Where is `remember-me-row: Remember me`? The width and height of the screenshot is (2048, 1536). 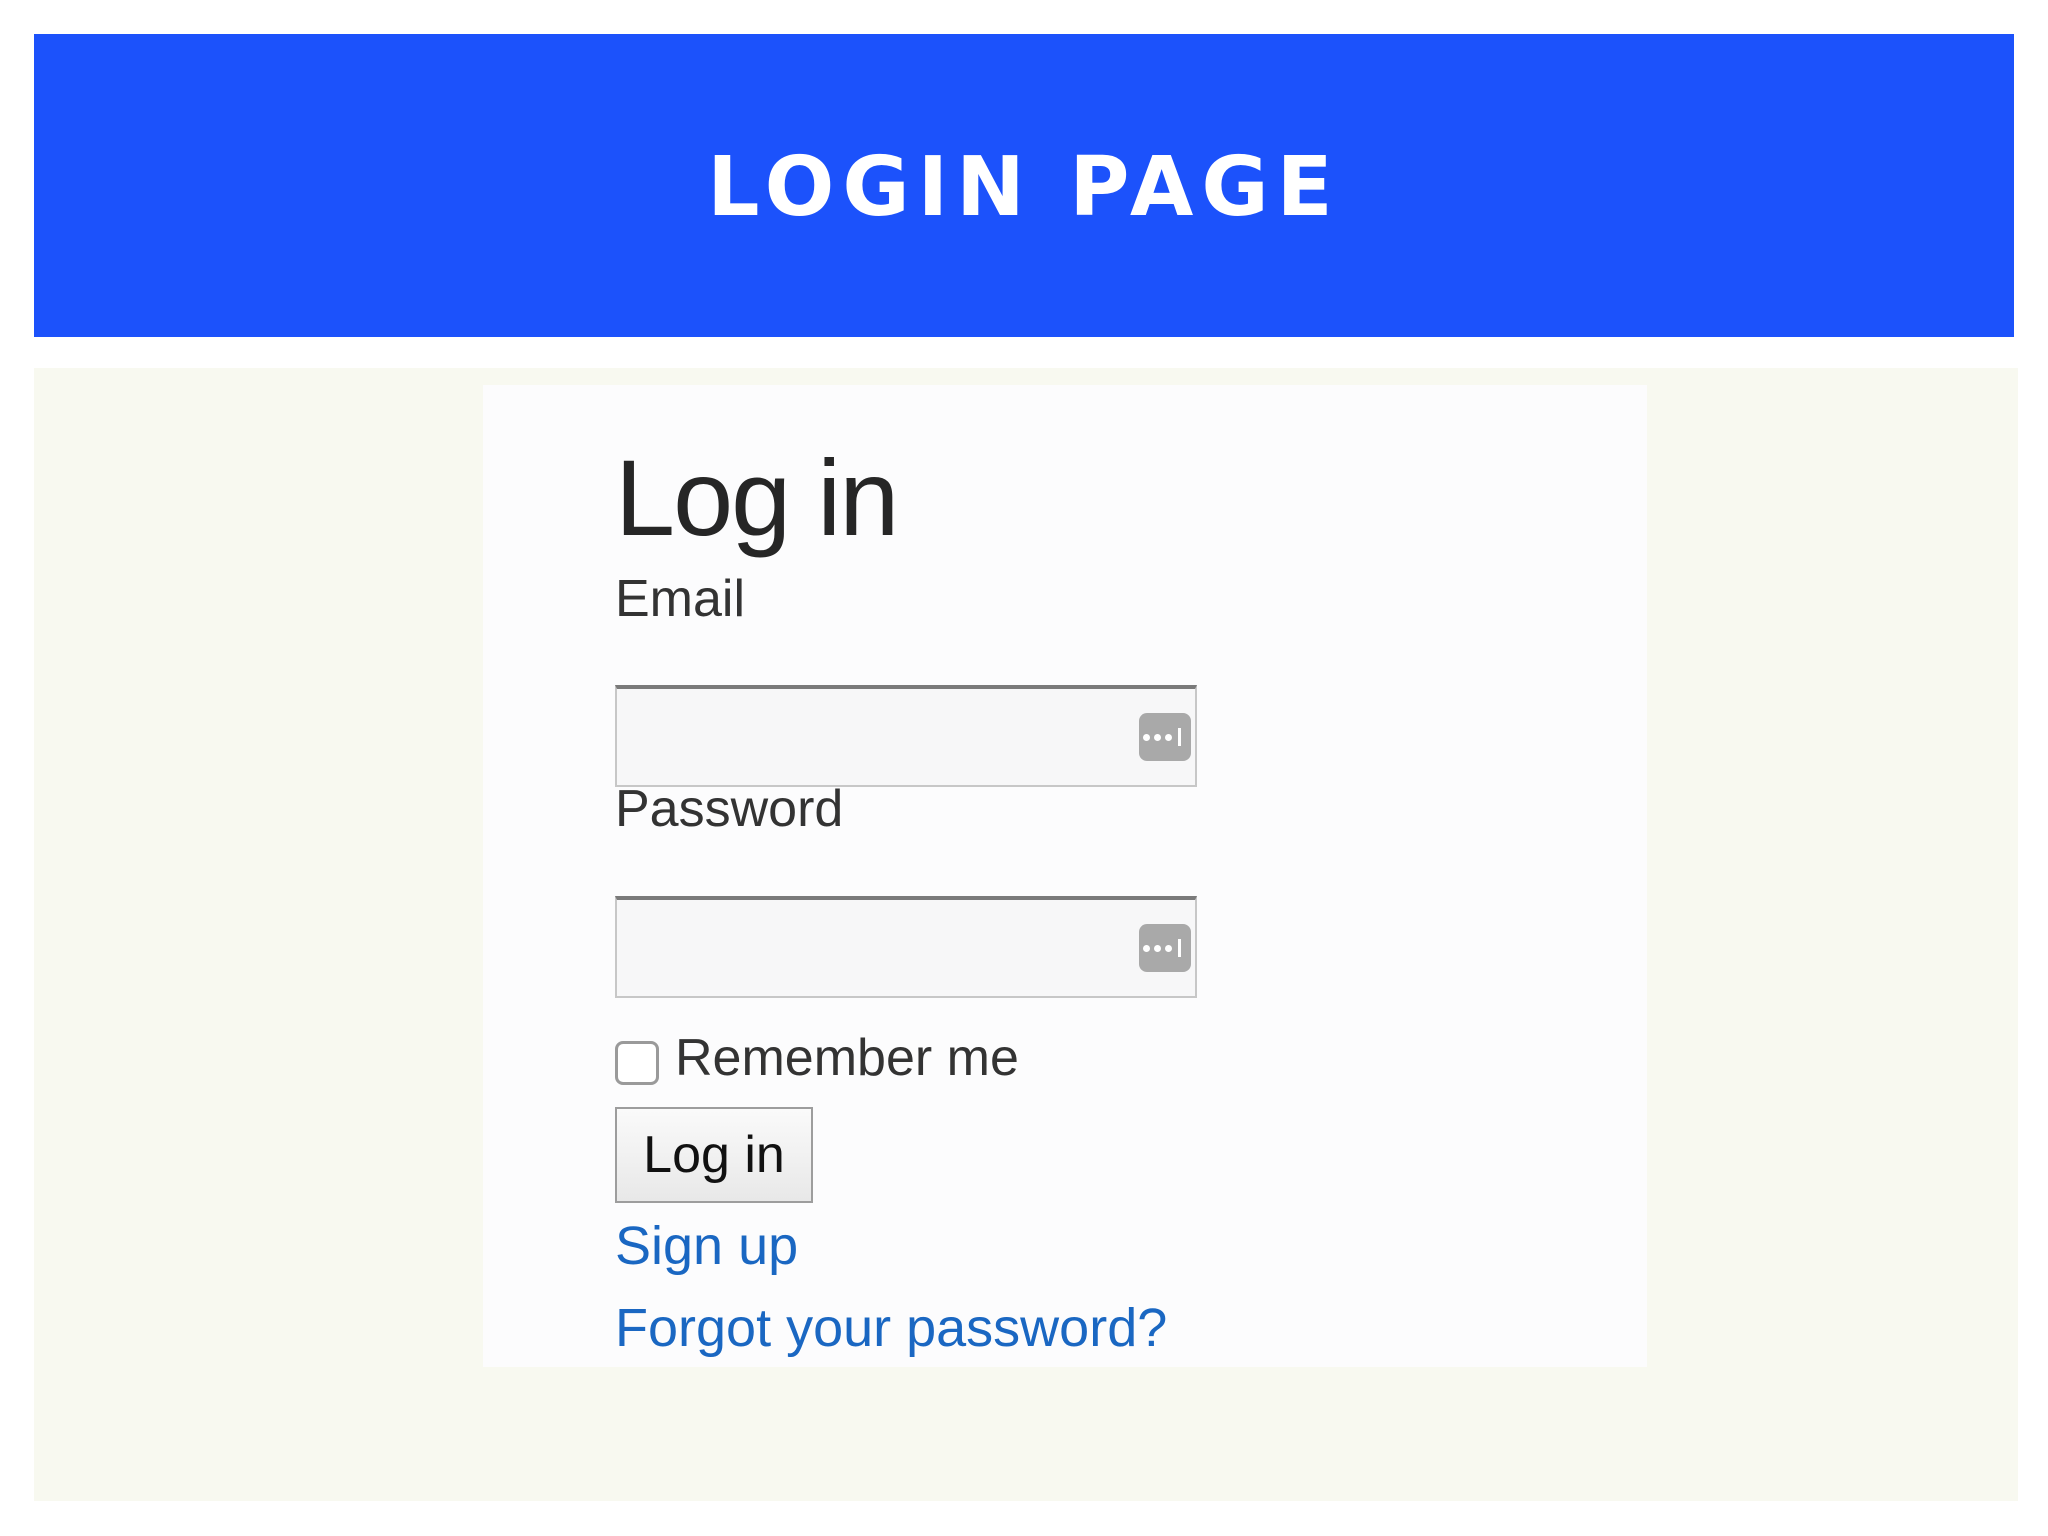 remember-me-row: Remember me is located at coordinates (817, 1058).